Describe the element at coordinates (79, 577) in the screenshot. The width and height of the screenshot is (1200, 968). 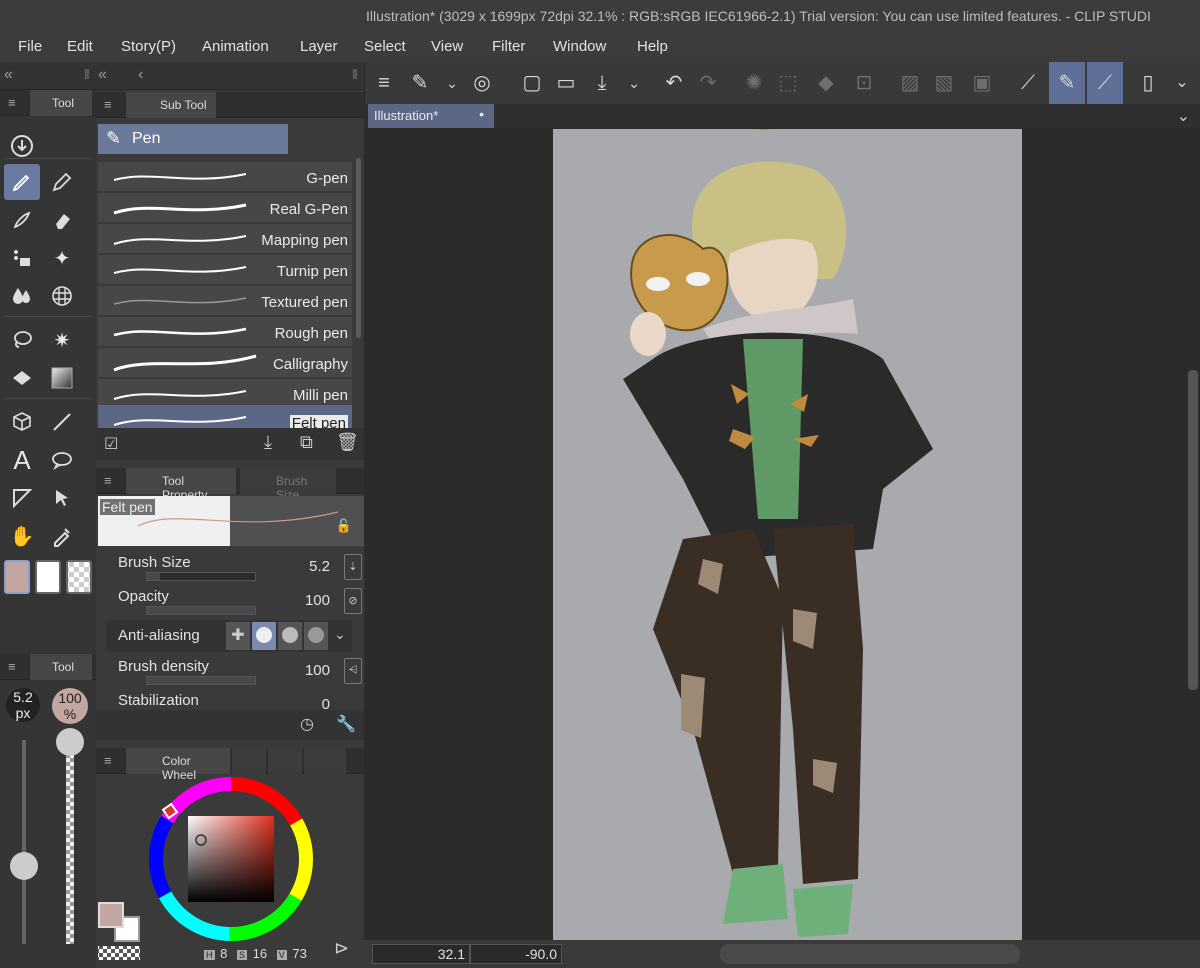
I see `transparent-color-swatch` at that location.